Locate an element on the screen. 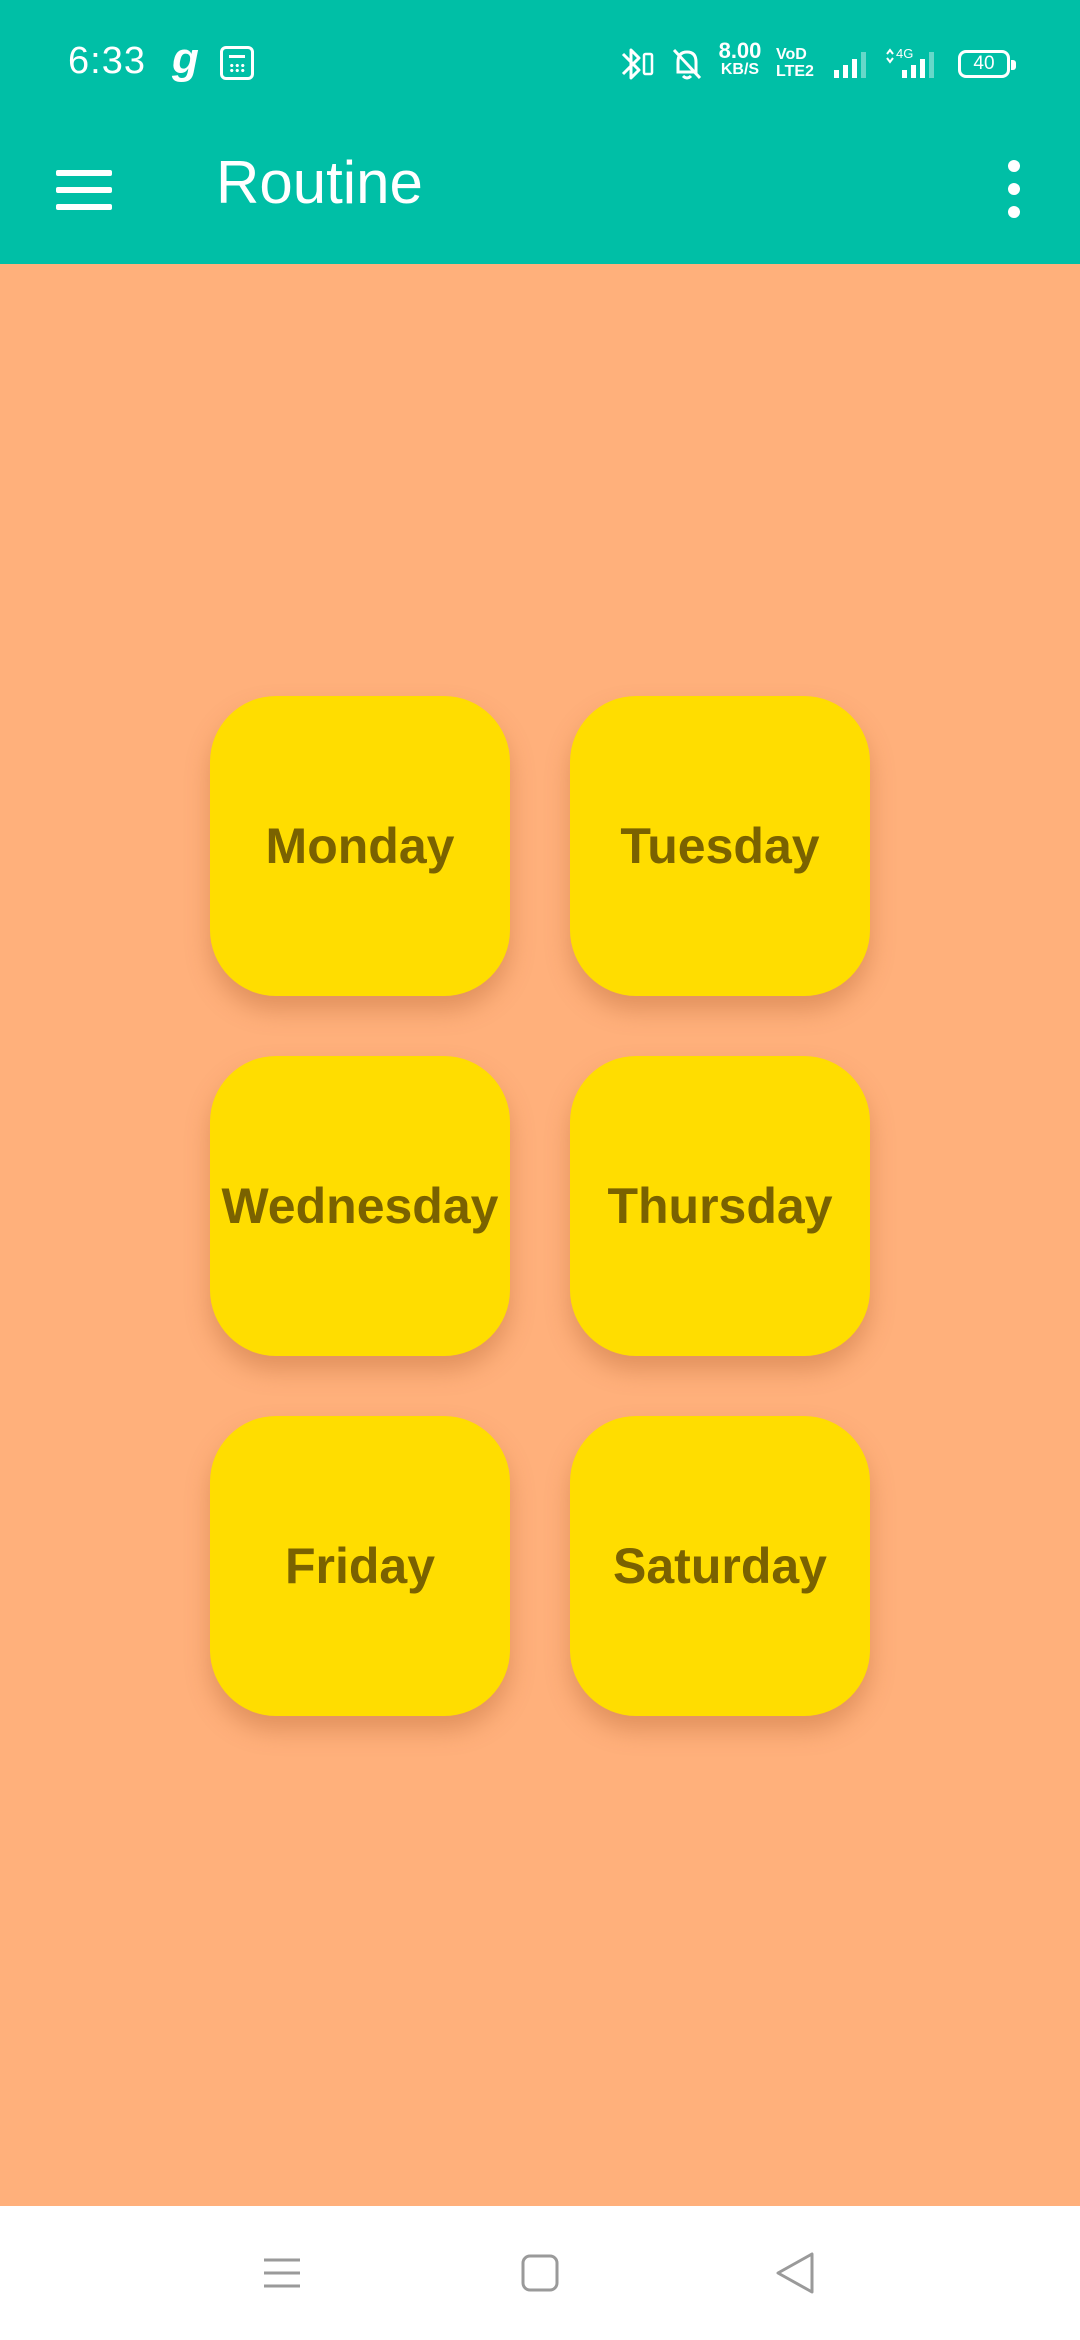 Image resolution: width=1080 pixels, height=2340 pixels. back-icon is located at coordinates (795, 2273).